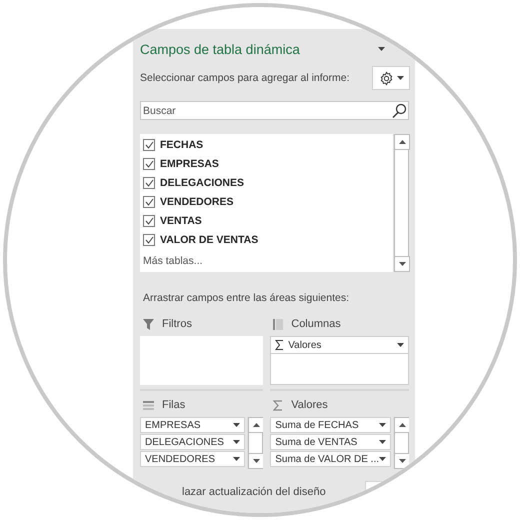  Describe the element at coordinates (339, 345) in the screenshot. I see `area-field-item: Valores` at that location.